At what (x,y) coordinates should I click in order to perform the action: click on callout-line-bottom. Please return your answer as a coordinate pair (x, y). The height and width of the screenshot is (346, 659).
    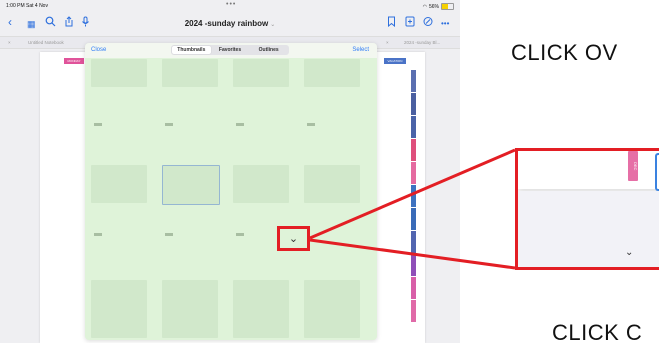
    Looking at the image, I should click on (412, 254).